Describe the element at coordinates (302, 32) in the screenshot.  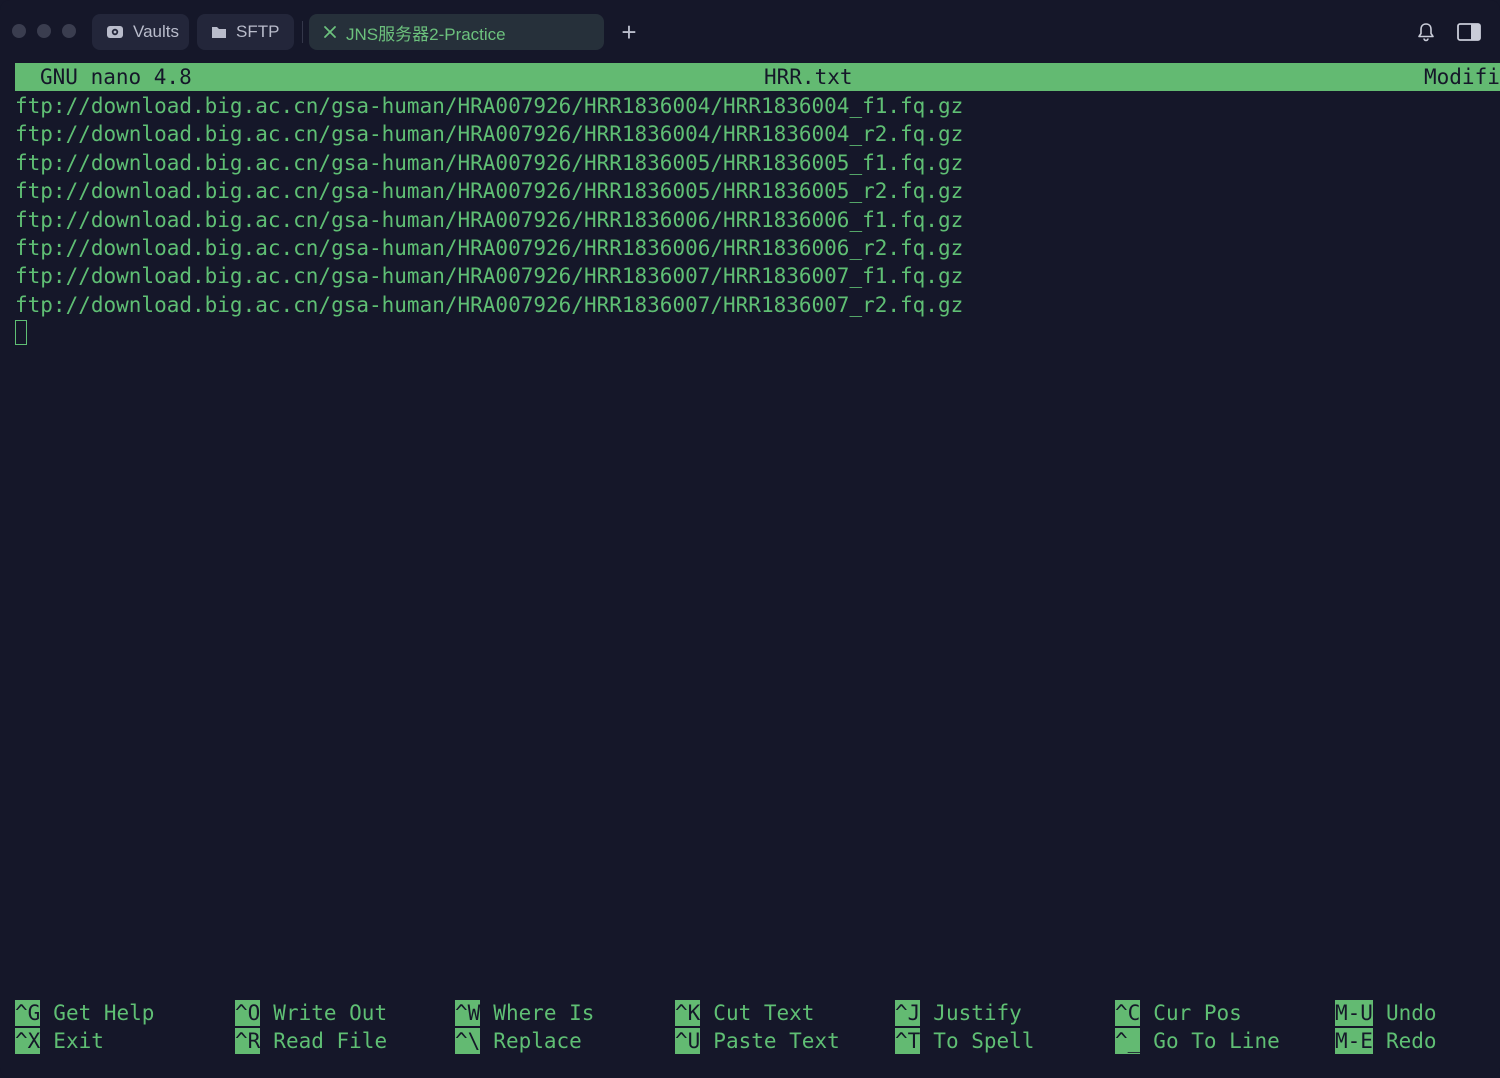
I see `tab-divider` at that location.